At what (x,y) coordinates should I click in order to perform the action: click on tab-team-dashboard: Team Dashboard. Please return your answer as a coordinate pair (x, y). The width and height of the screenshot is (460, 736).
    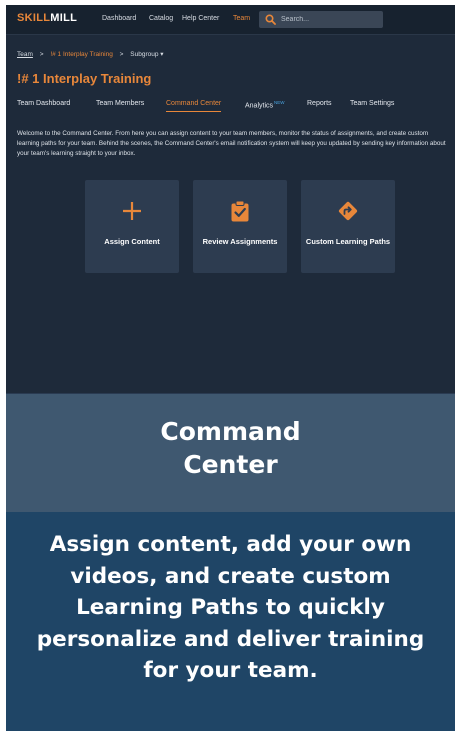
    Looking at the image, I should click on (43, 103).